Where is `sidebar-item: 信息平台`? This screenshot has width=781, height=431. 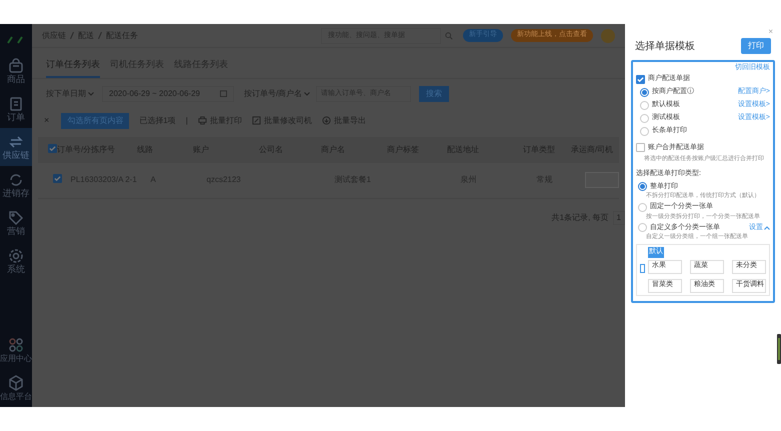
sidebar-item: 信息平台 is located at coordinates (16, 388).